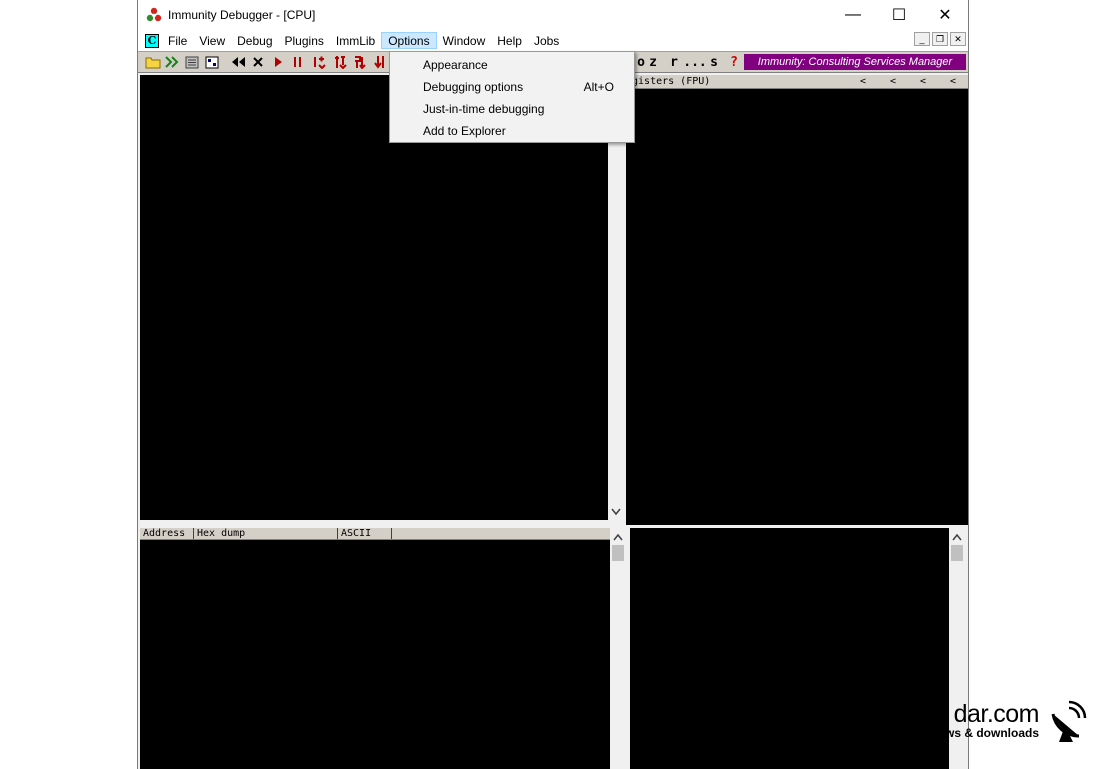 The width and height of the screenshot is (1107, 769). Describe the element at coordinates (360, 62) in the screenshot. I see `trace-into-icon` at that location.